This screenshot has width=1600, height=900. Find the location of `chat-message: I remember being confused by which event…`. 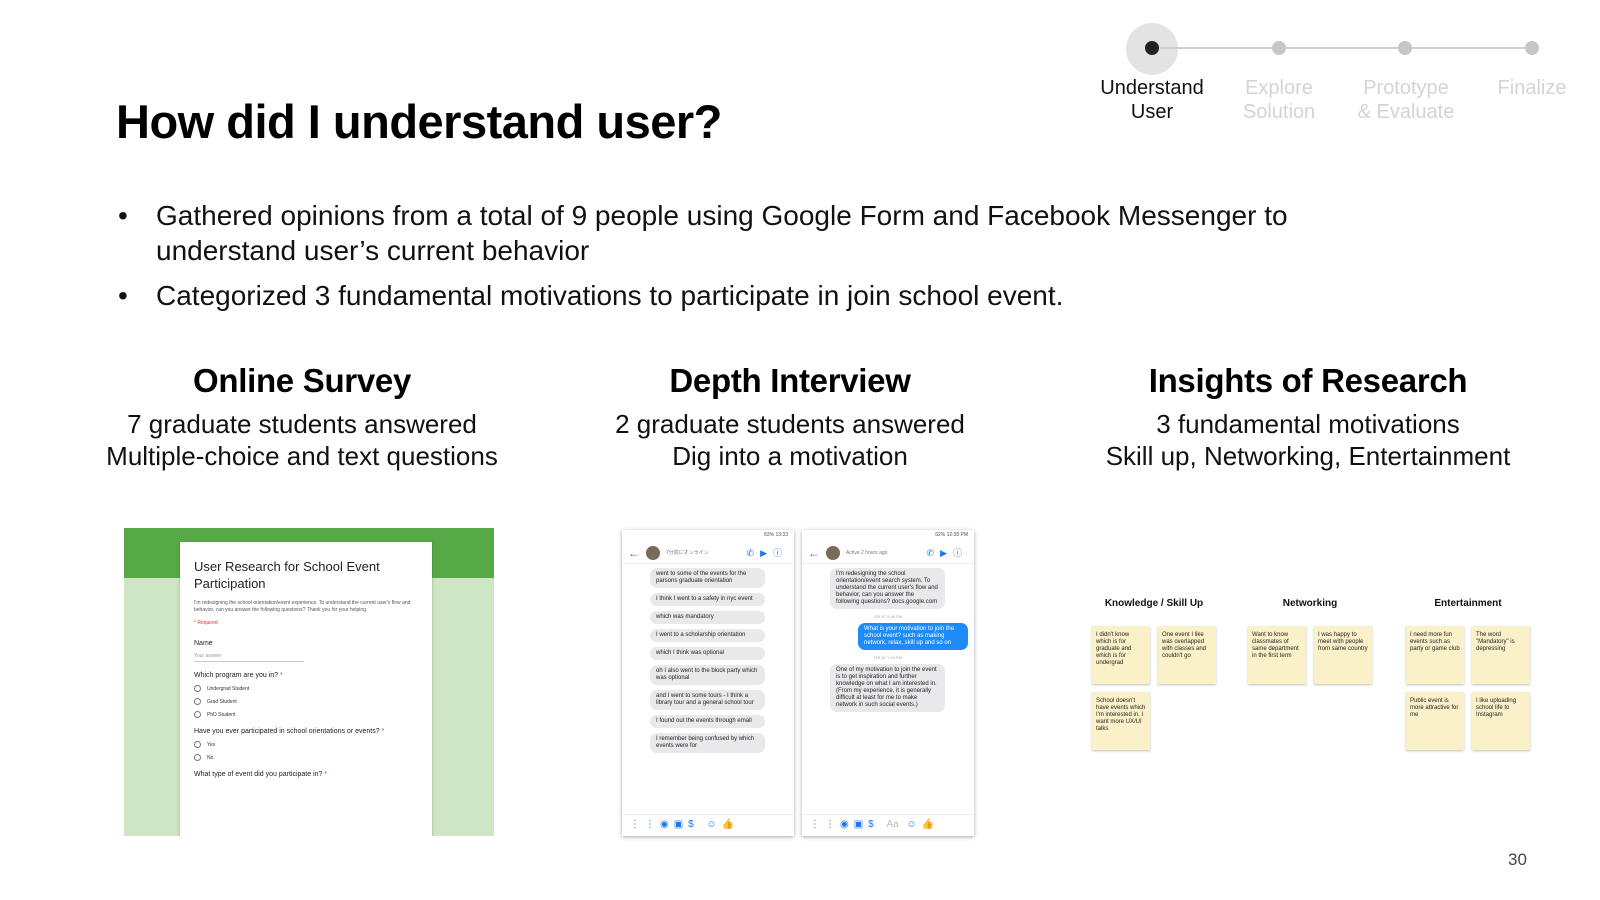

chat-message: I remember being confused by which event… is located at coordinates (707, 743).